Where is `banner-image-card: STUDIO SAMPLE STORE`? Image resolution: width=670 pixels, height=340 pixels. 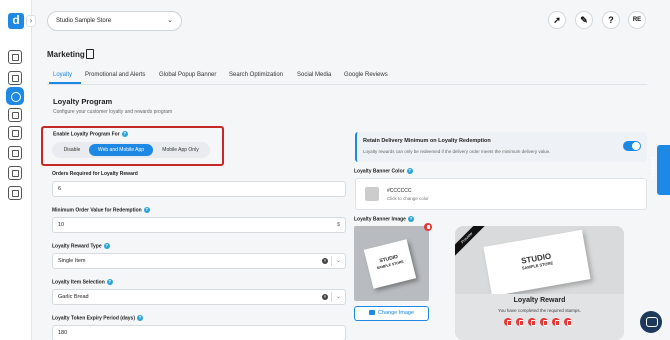
banner-image-card: STUDIO SAMPLE STORE is located at coordinates (390, 264).